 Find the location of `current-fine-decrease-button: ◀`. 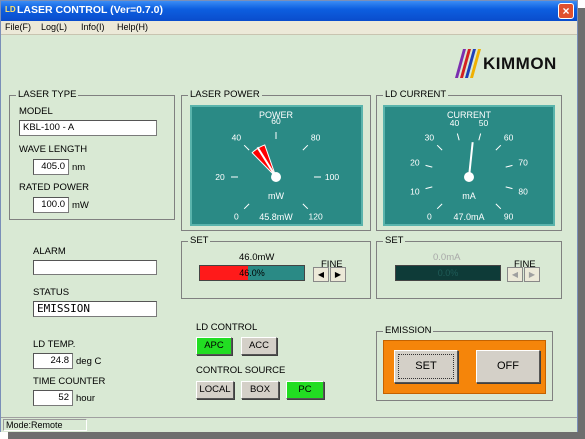

current-fine-decrease-button: ◀ is located at coordinates (515, 274).